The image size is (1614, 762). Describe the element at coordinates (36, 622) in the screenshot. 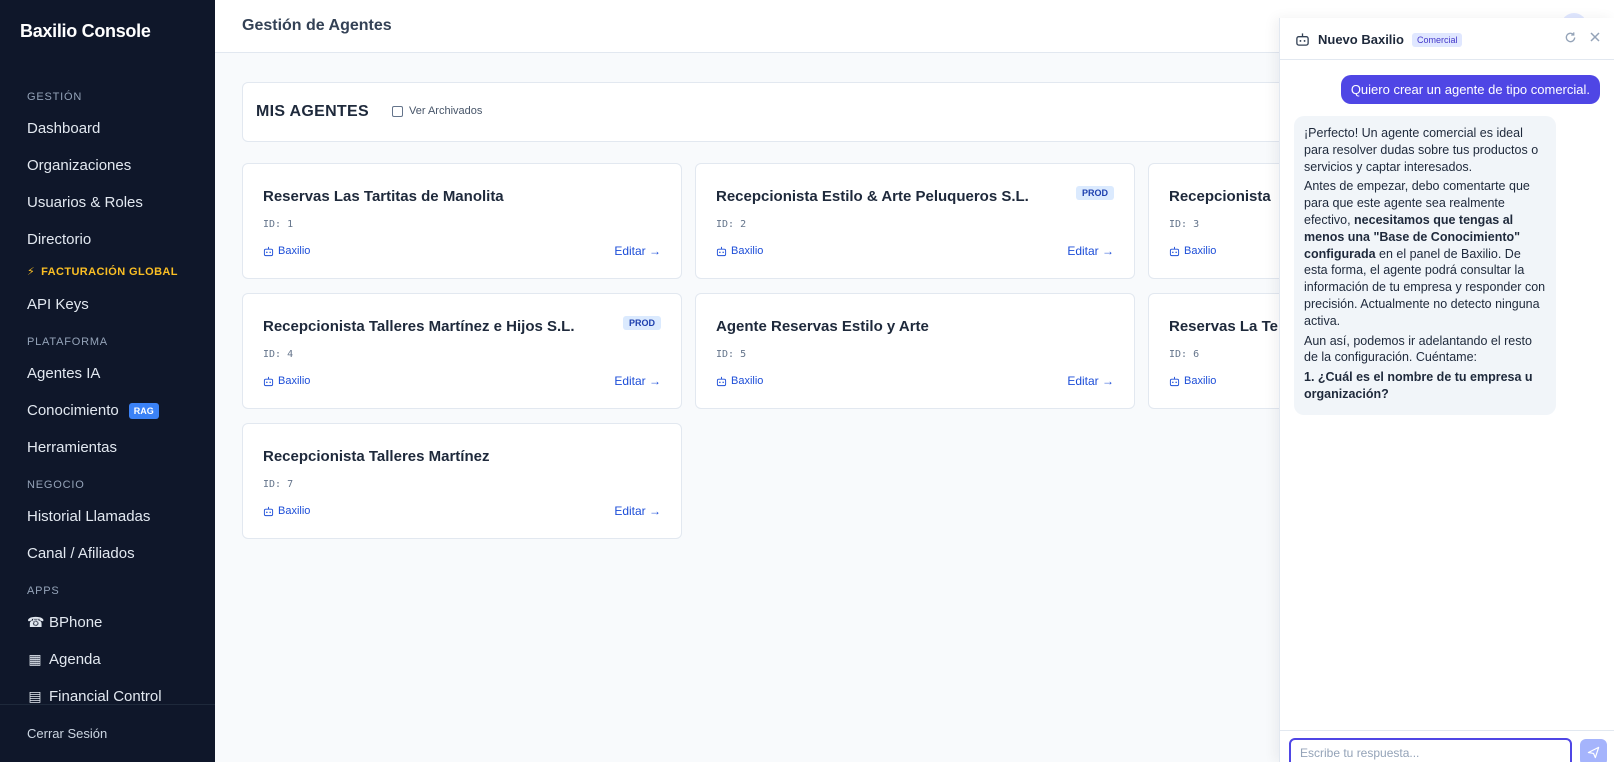

I see `phone-icon: ☎` at that location.